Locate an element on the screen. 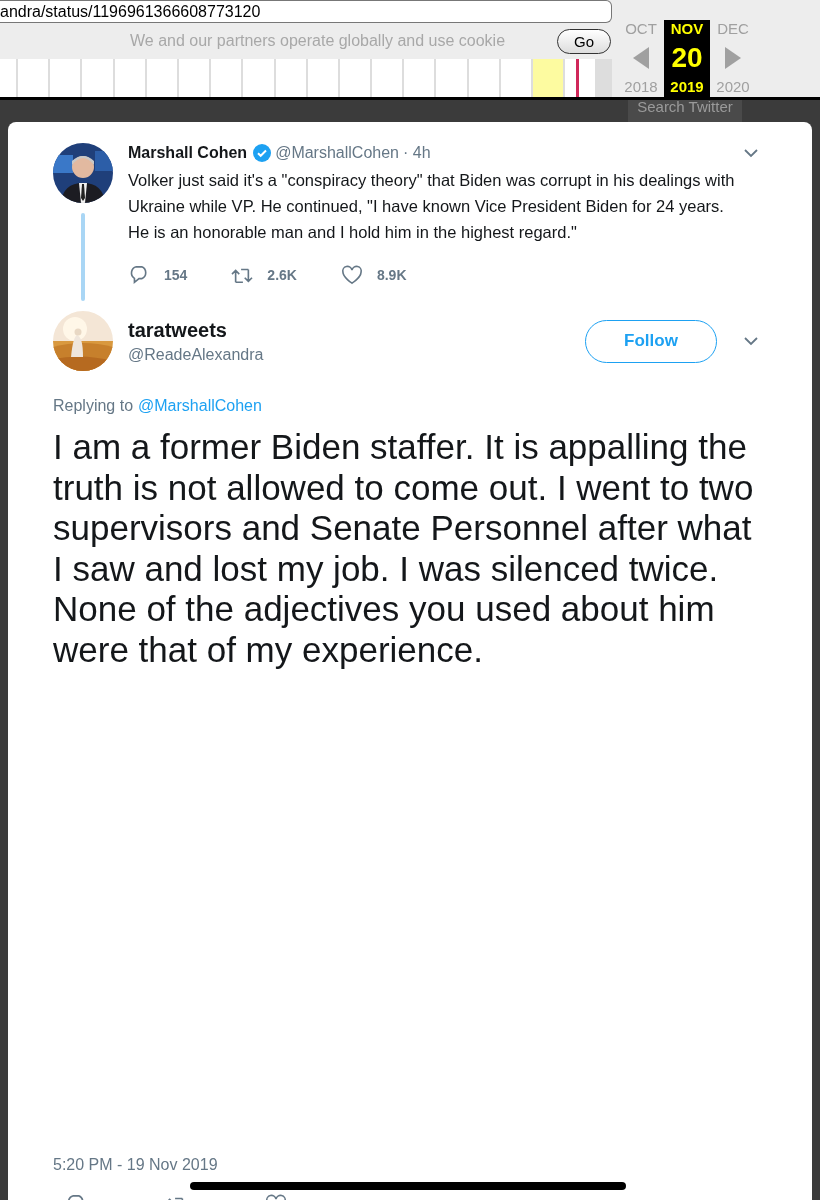  cookie-banner-text: We and our partners operate globally and use cookie is located at coordinates (317, 41).